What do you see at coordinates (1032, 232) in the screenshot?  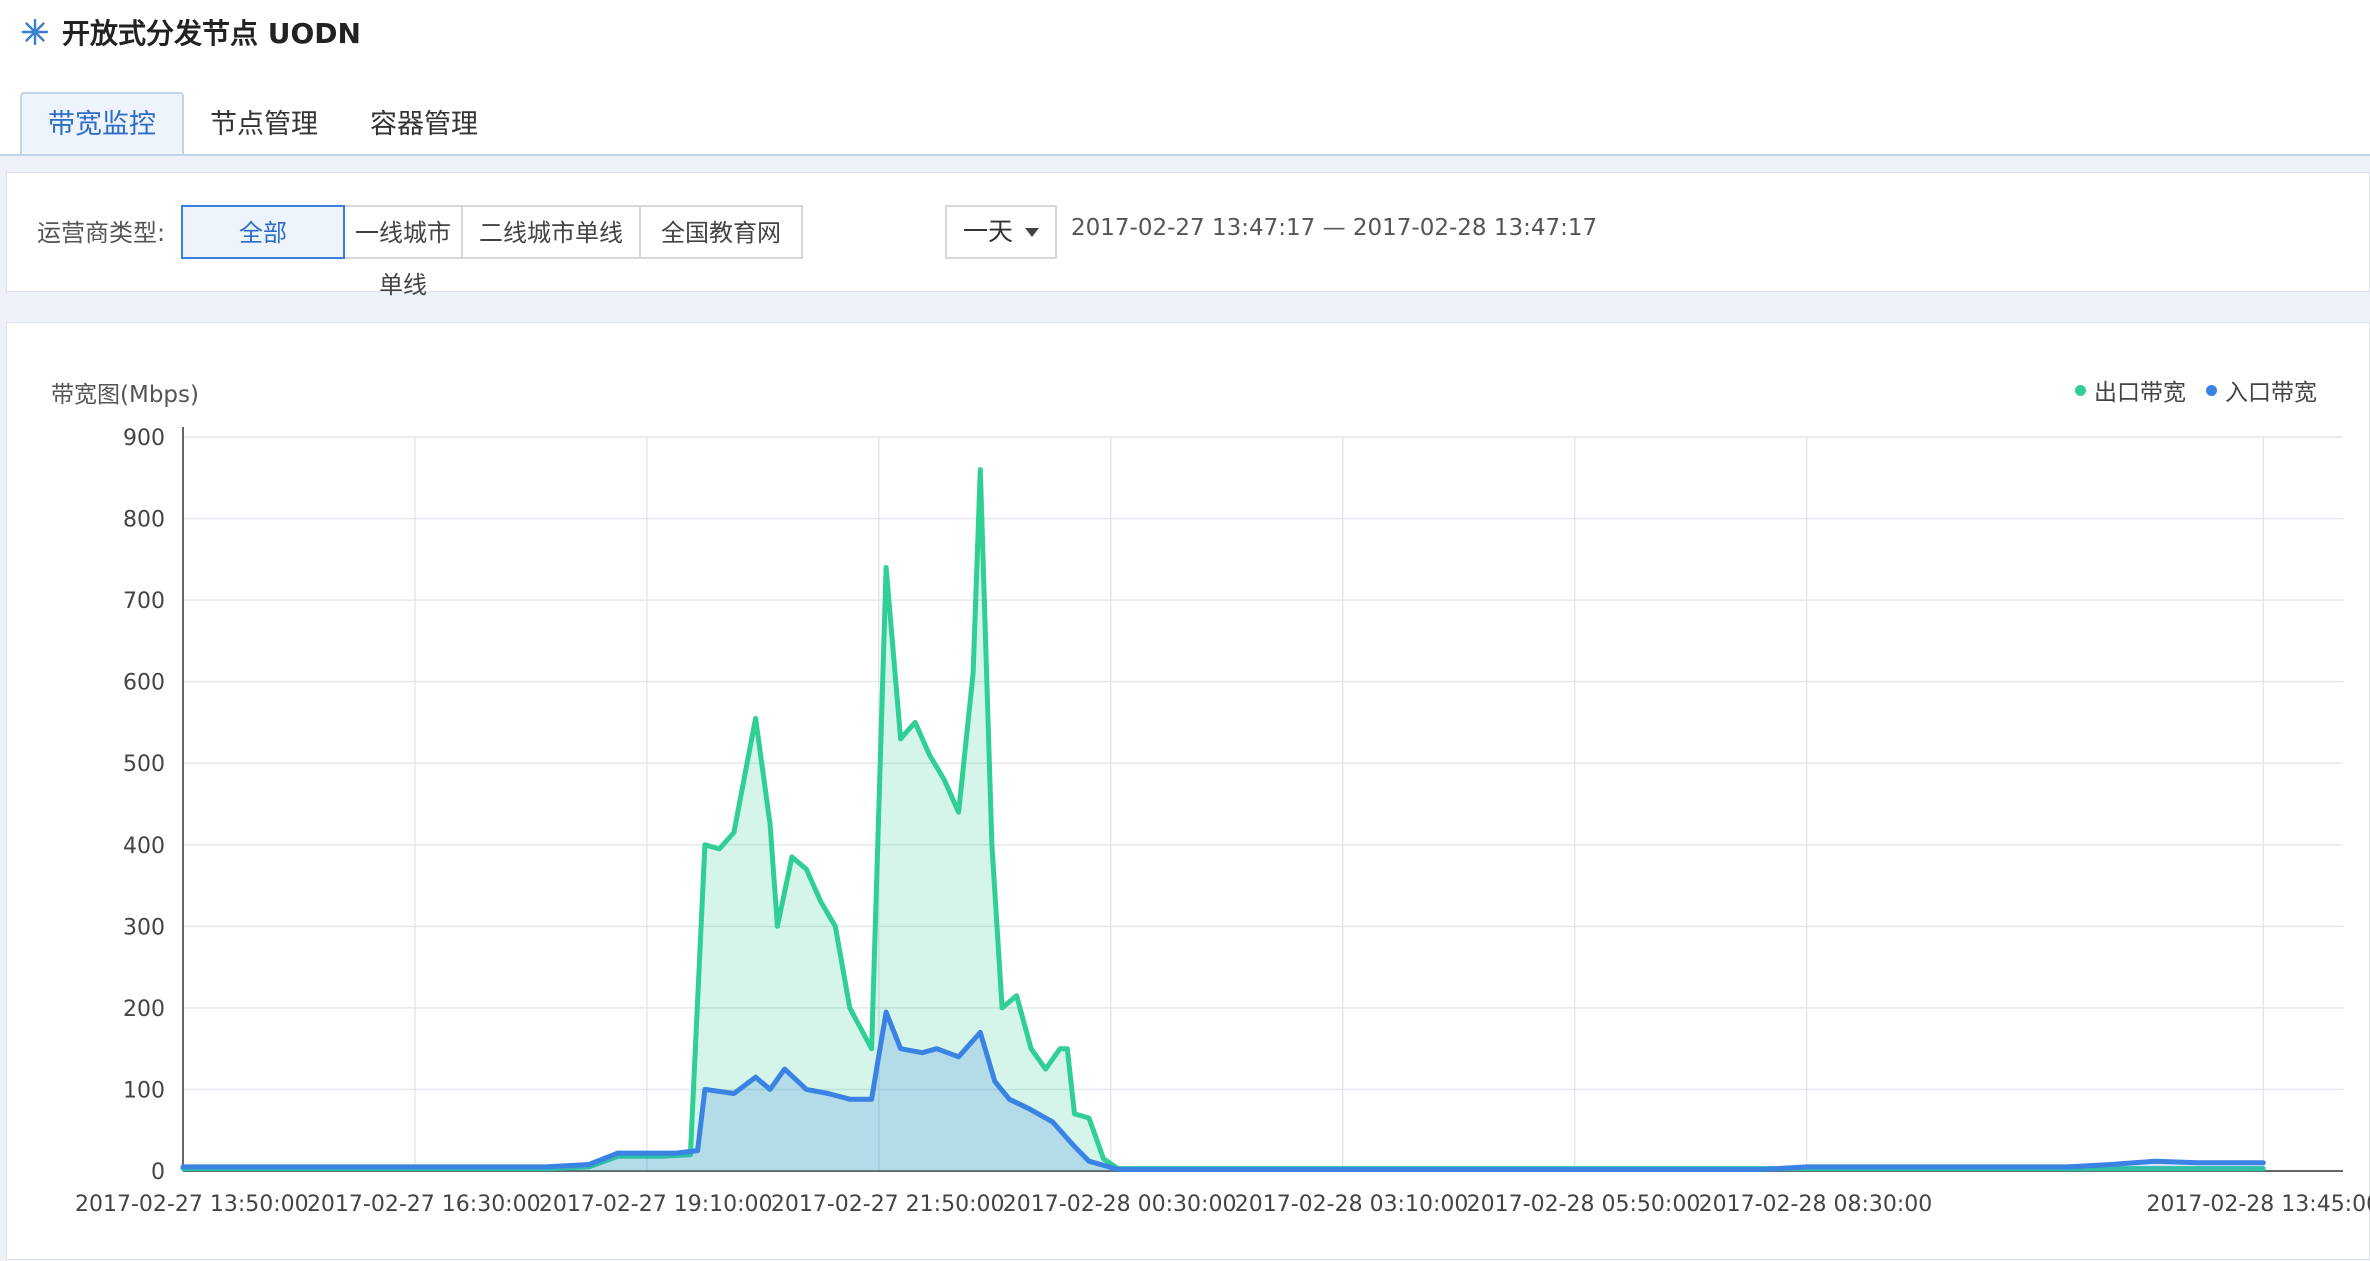 I see `chevron-down-icon` at bounding box center [1032, 232].